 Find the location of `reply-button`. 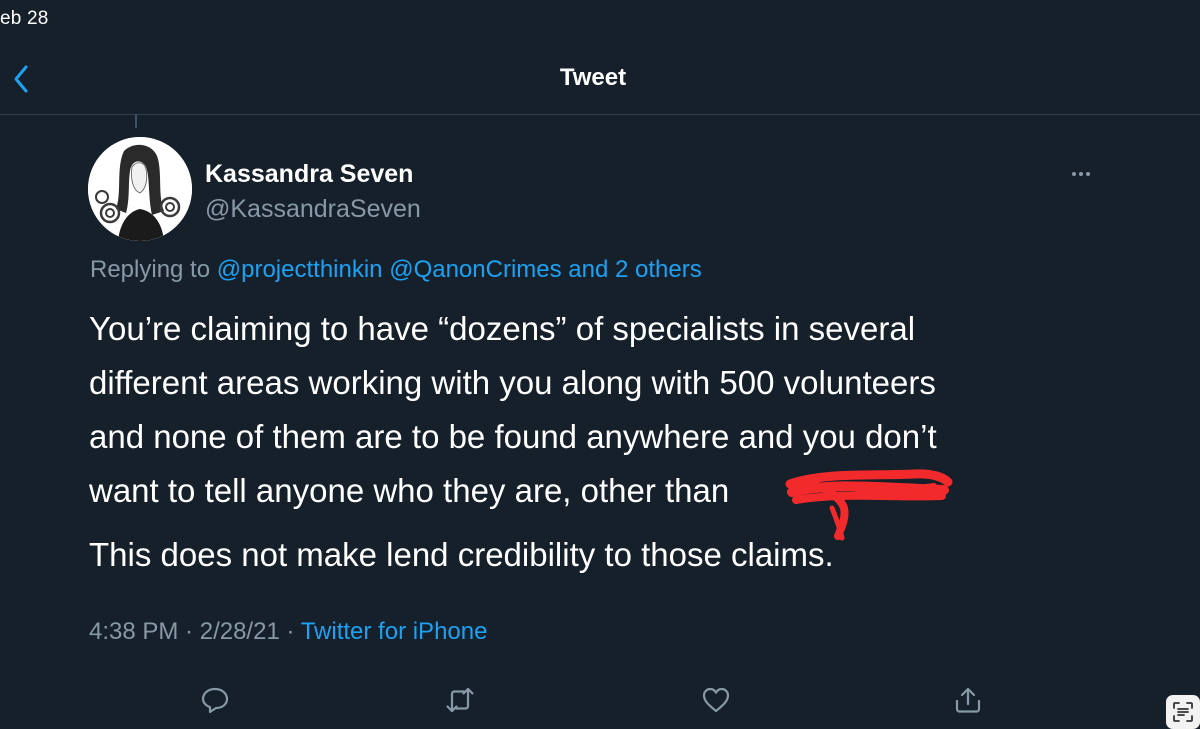

reply-button is located at coordinates (215, 700).